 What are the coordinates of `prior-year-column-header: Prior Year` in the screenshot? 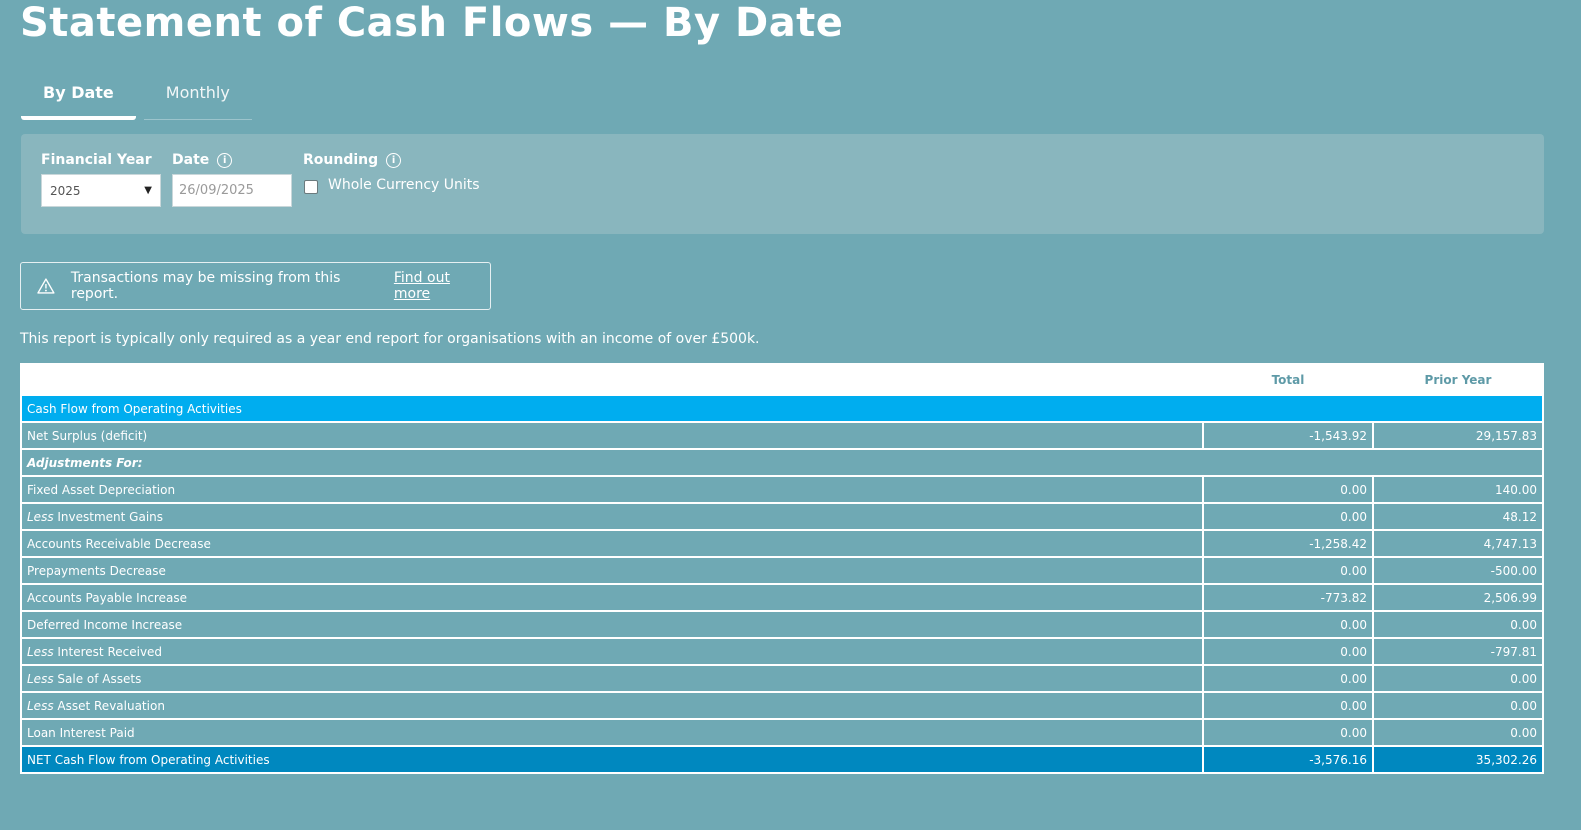 It's located at (1458, 379).